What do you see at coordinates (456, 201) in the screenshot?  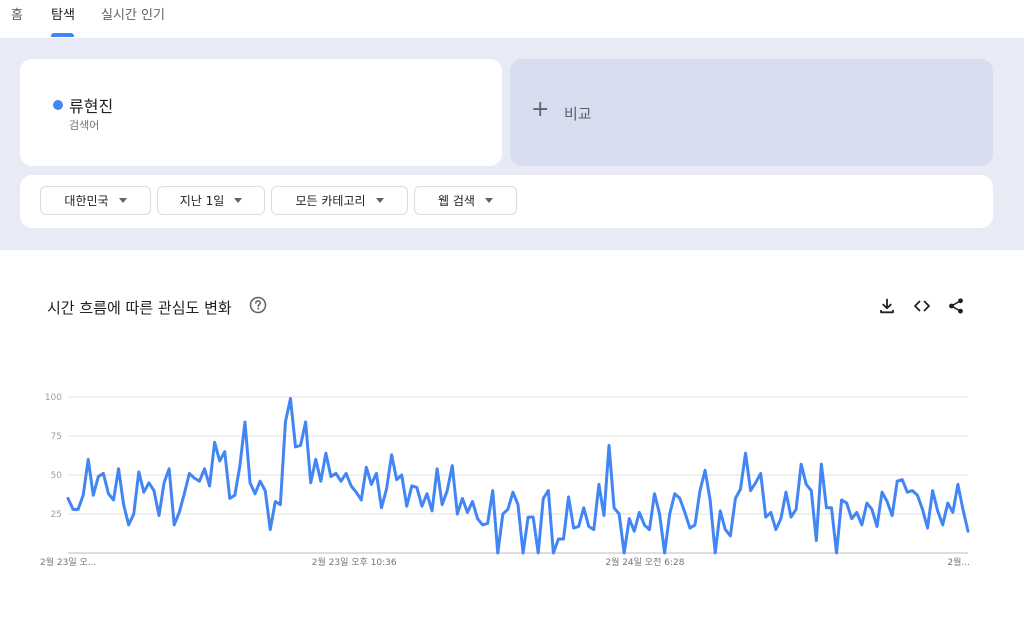 I see `filter-search-type-label: 웹 검색` at bounding box center [456, 201].